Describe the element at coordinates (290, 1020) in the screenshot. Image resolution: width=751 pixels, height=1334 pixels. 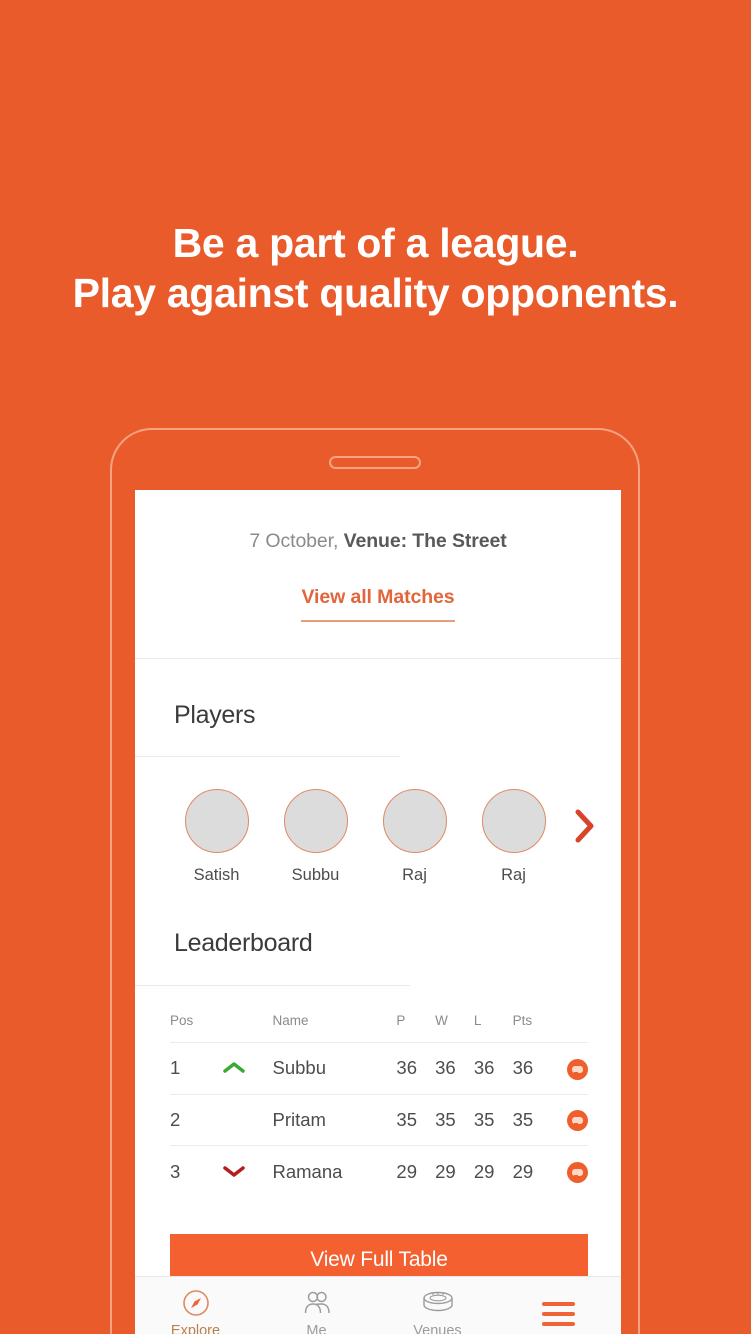
I see `column-header-name: Name` at that location.